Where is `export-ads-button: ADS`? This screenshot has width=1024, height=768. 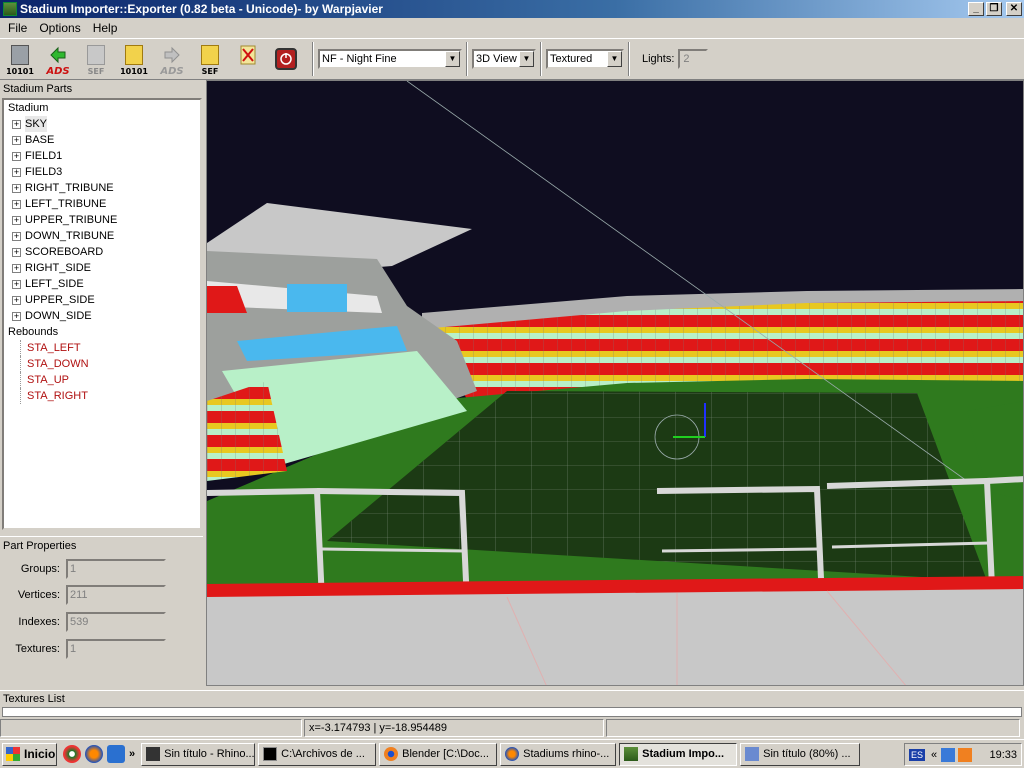 export-ads-button: ADS is located at coordinates (172, 59).